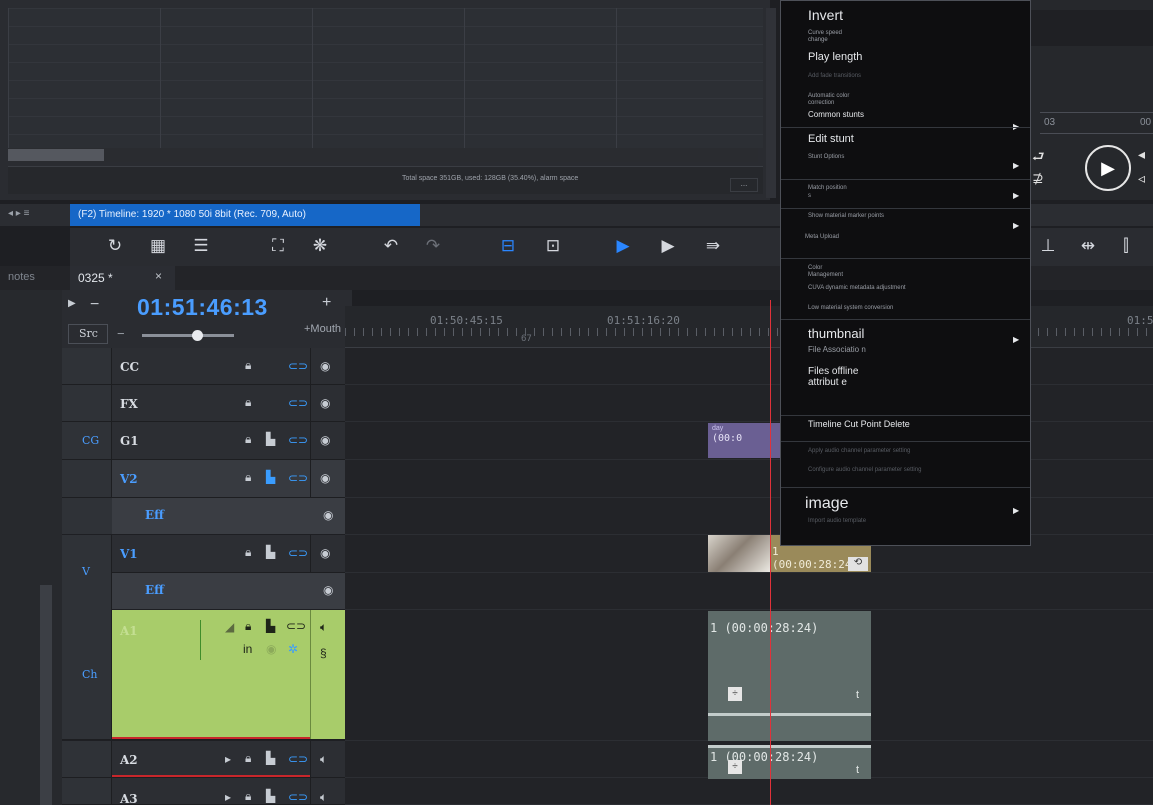 The image size is (1153, 805). What do you see at coordinates (229, 627) in the screenshot?
I see `expand-icon: ◢` at bounding box center [229, 627].